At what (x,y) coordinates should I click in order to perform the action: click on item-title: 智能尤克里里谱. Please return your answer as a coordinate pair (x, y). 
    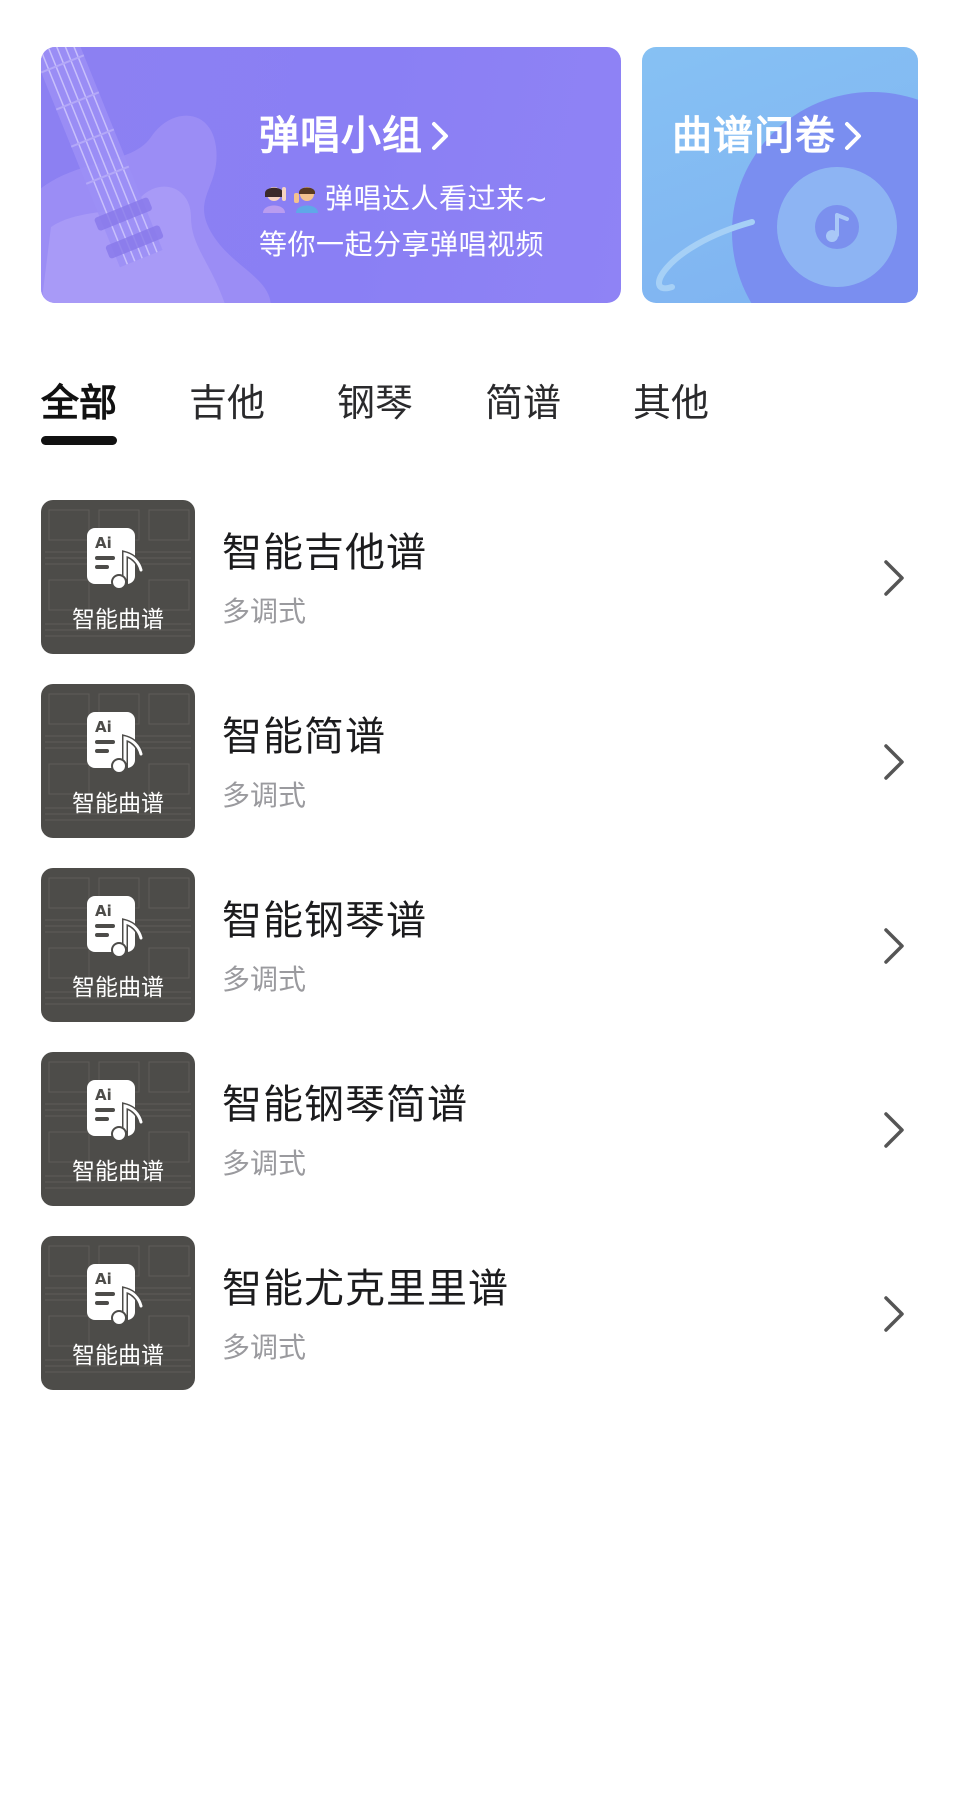
    Looking at the image, I should click on (365, 1289).